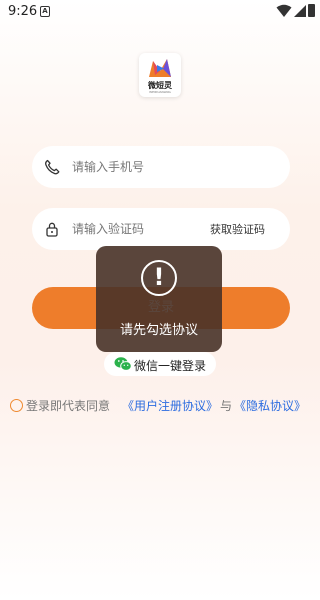  What do you see at coordinates (300, 11) in the screenshot?
I see `signal-icon` at bounding box center [300, 11].